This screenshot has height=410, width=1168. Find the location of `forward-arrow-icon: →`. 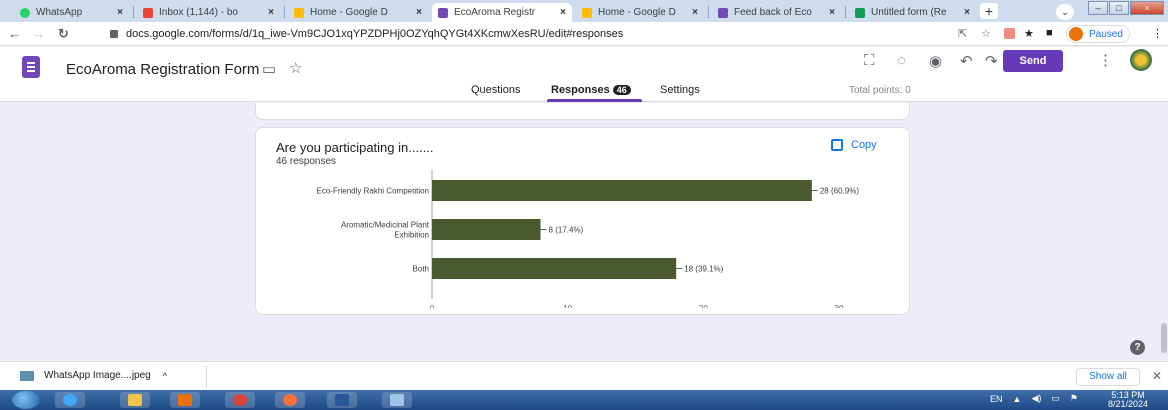

forward-arrow-icon: → is located at coordinates (38, 33).